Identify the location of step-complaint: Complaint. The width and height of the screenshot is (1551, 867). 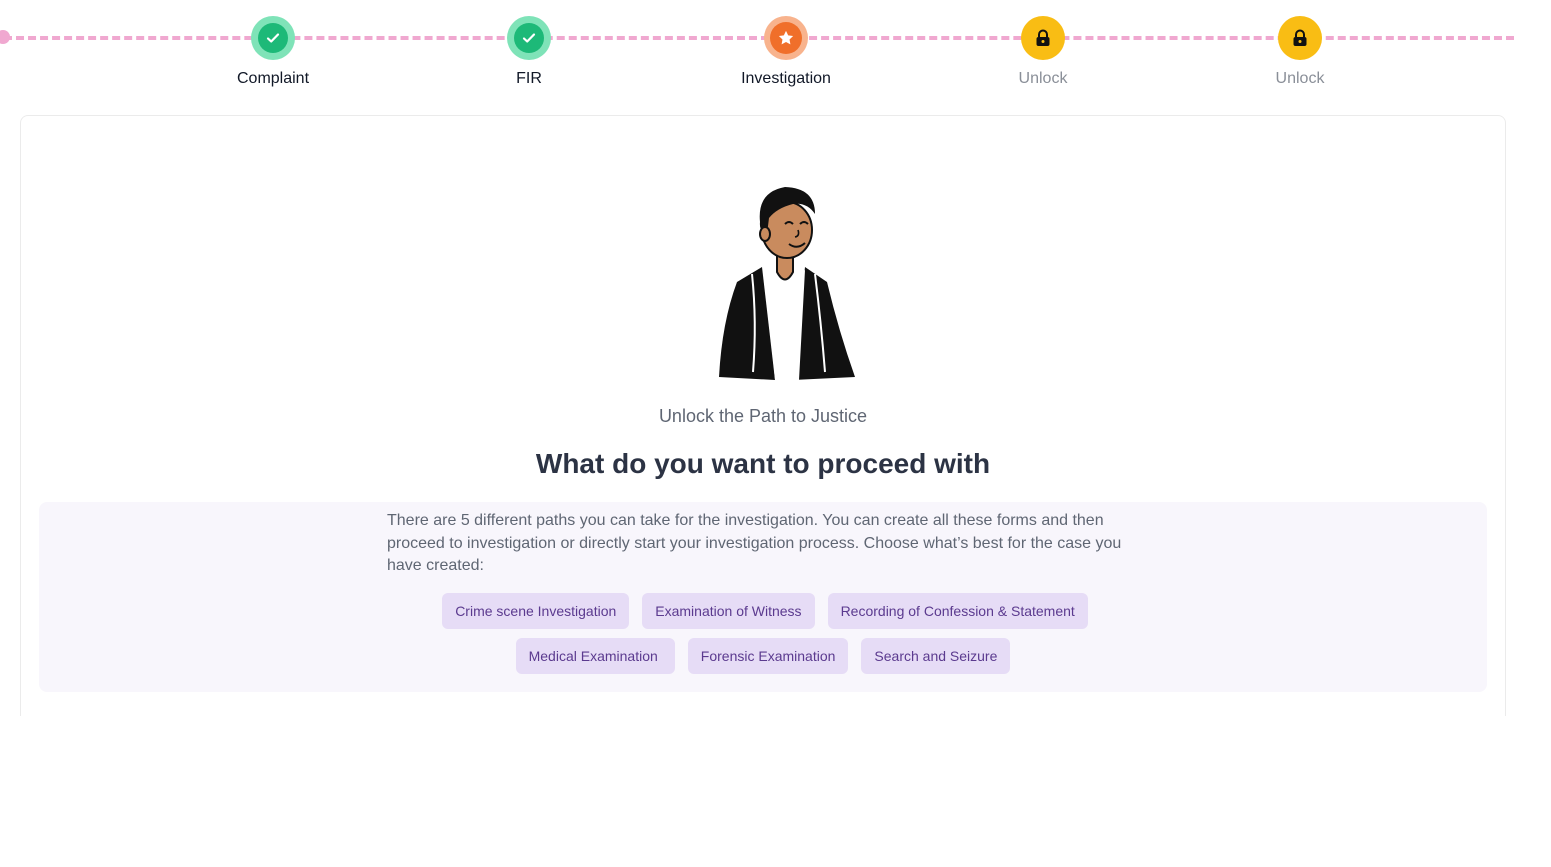
(273, 44).